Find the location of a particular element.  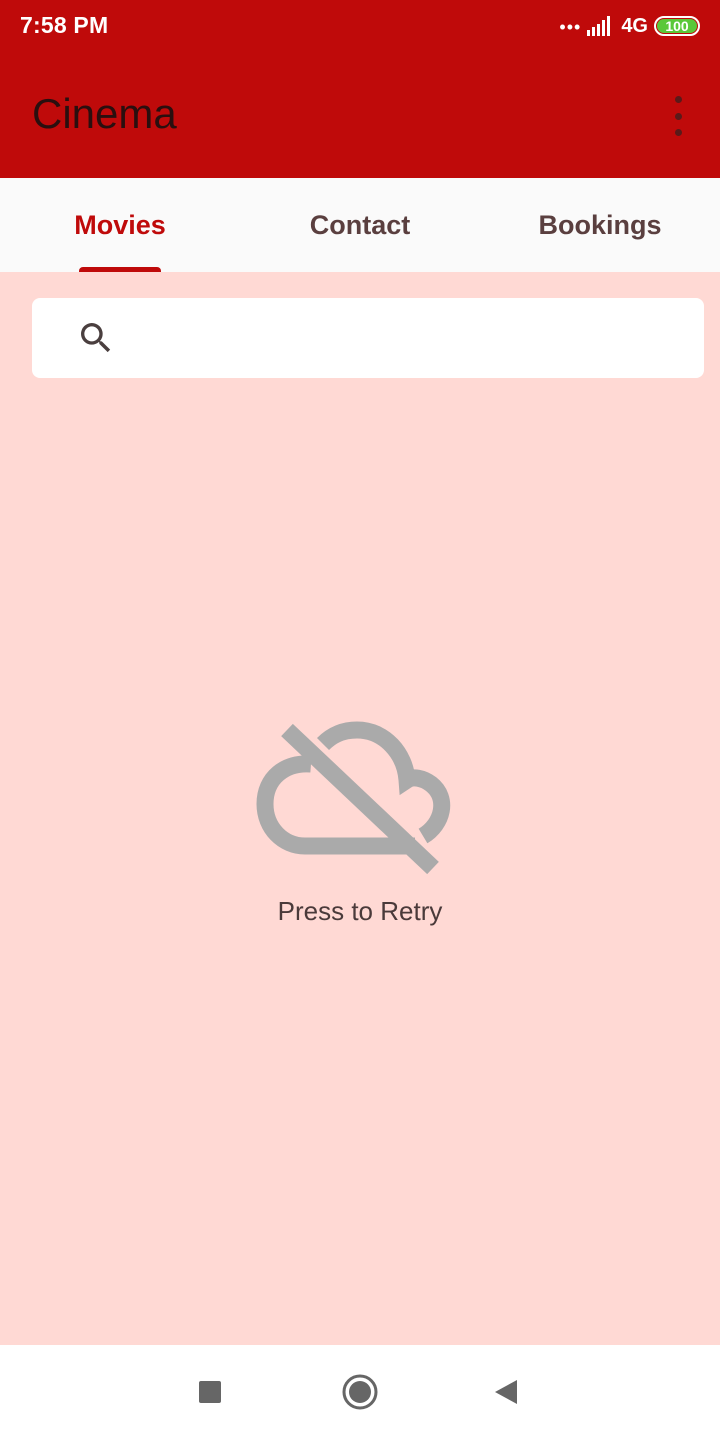

app-bar: Cinema is located at coordinates (360, 115).